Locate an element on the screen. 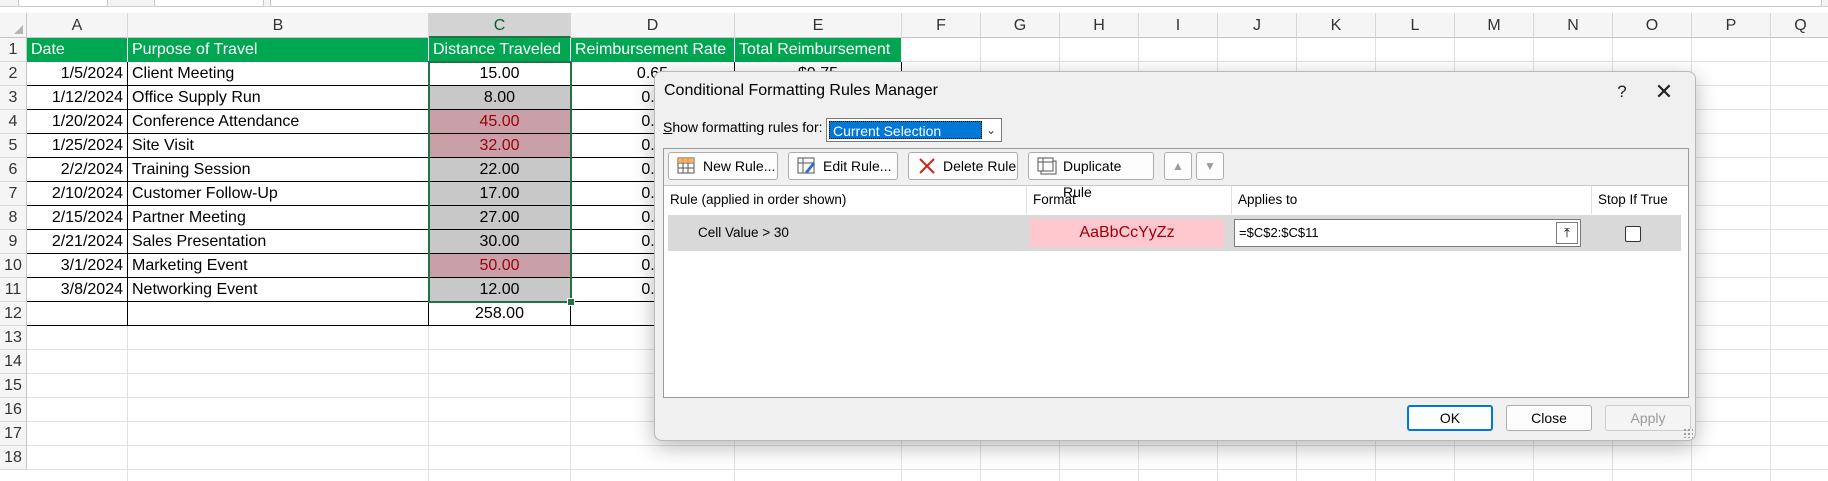 Image resolution: width=1828 pixels, height=481 pixels. row-header-7: 7 is located at coordinates (13, 194).